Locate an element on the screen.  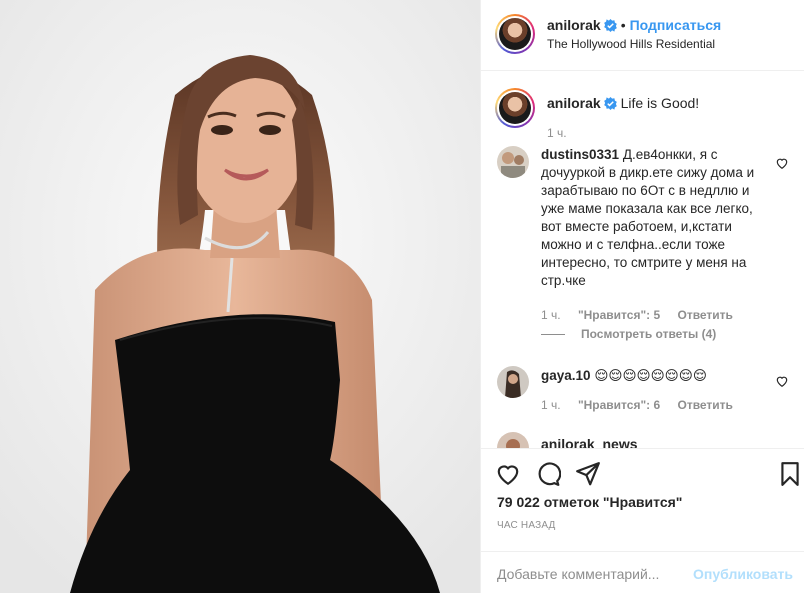
view-replies-label: Посмотреть ответы (4) is located at coordinates (649, 334).